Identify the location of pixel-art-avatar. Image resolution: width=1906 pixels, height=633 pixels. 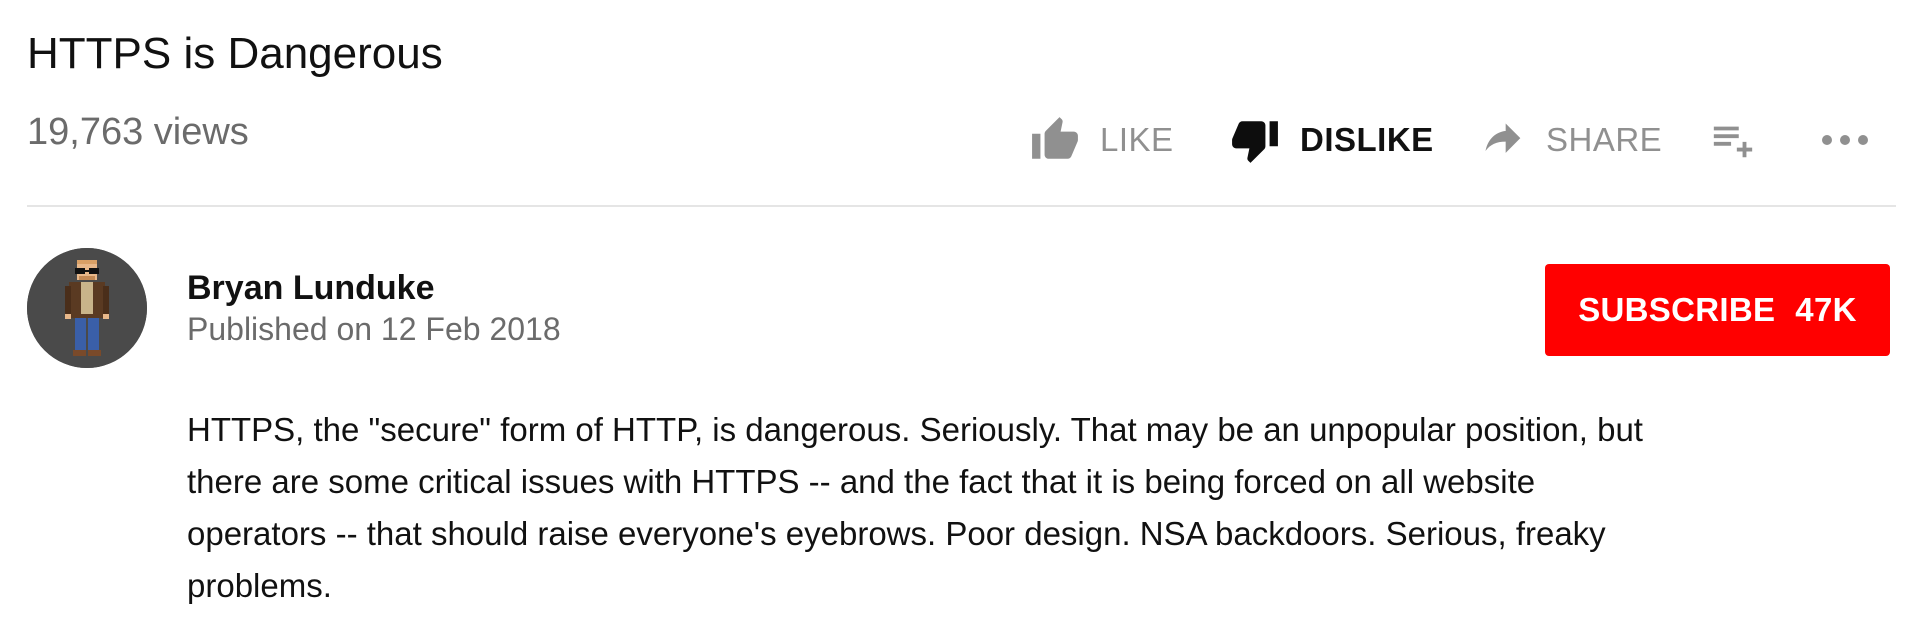
(87, 308).